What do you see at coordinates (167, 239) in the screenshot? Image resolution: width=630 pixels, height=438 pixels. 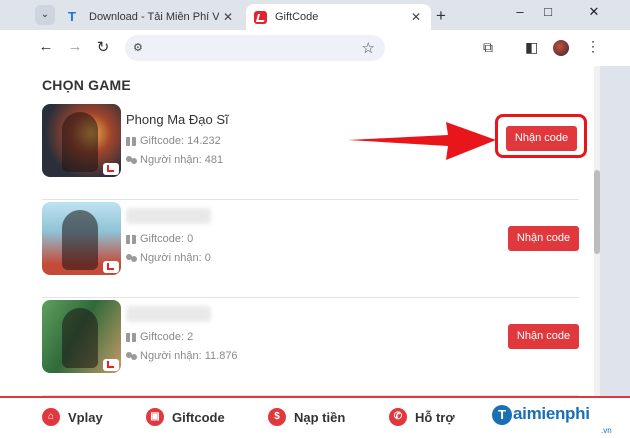 I see `giftcode-count-text: Giftcode: 0` at bounding box center [167, 239].